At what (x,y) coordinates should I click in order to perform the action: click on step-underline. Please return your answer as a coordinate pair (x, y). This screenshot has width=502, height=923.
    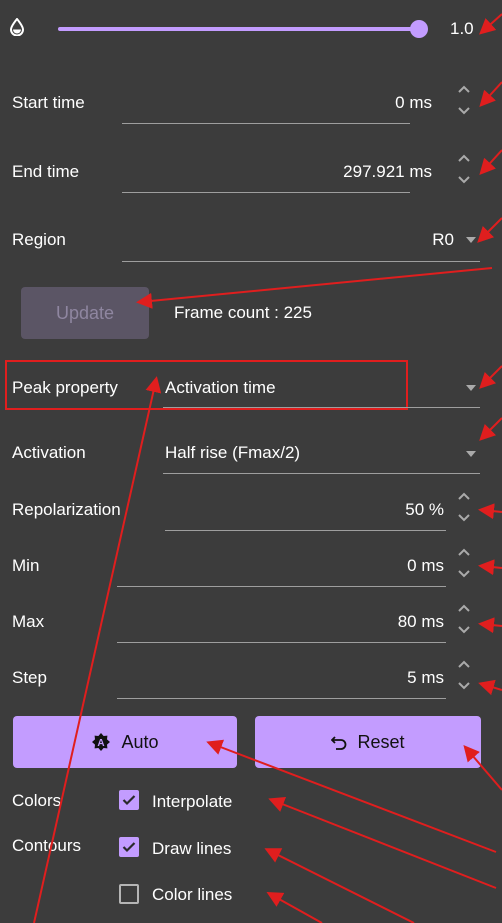
    Looking at the image, I should click on (281, 698).